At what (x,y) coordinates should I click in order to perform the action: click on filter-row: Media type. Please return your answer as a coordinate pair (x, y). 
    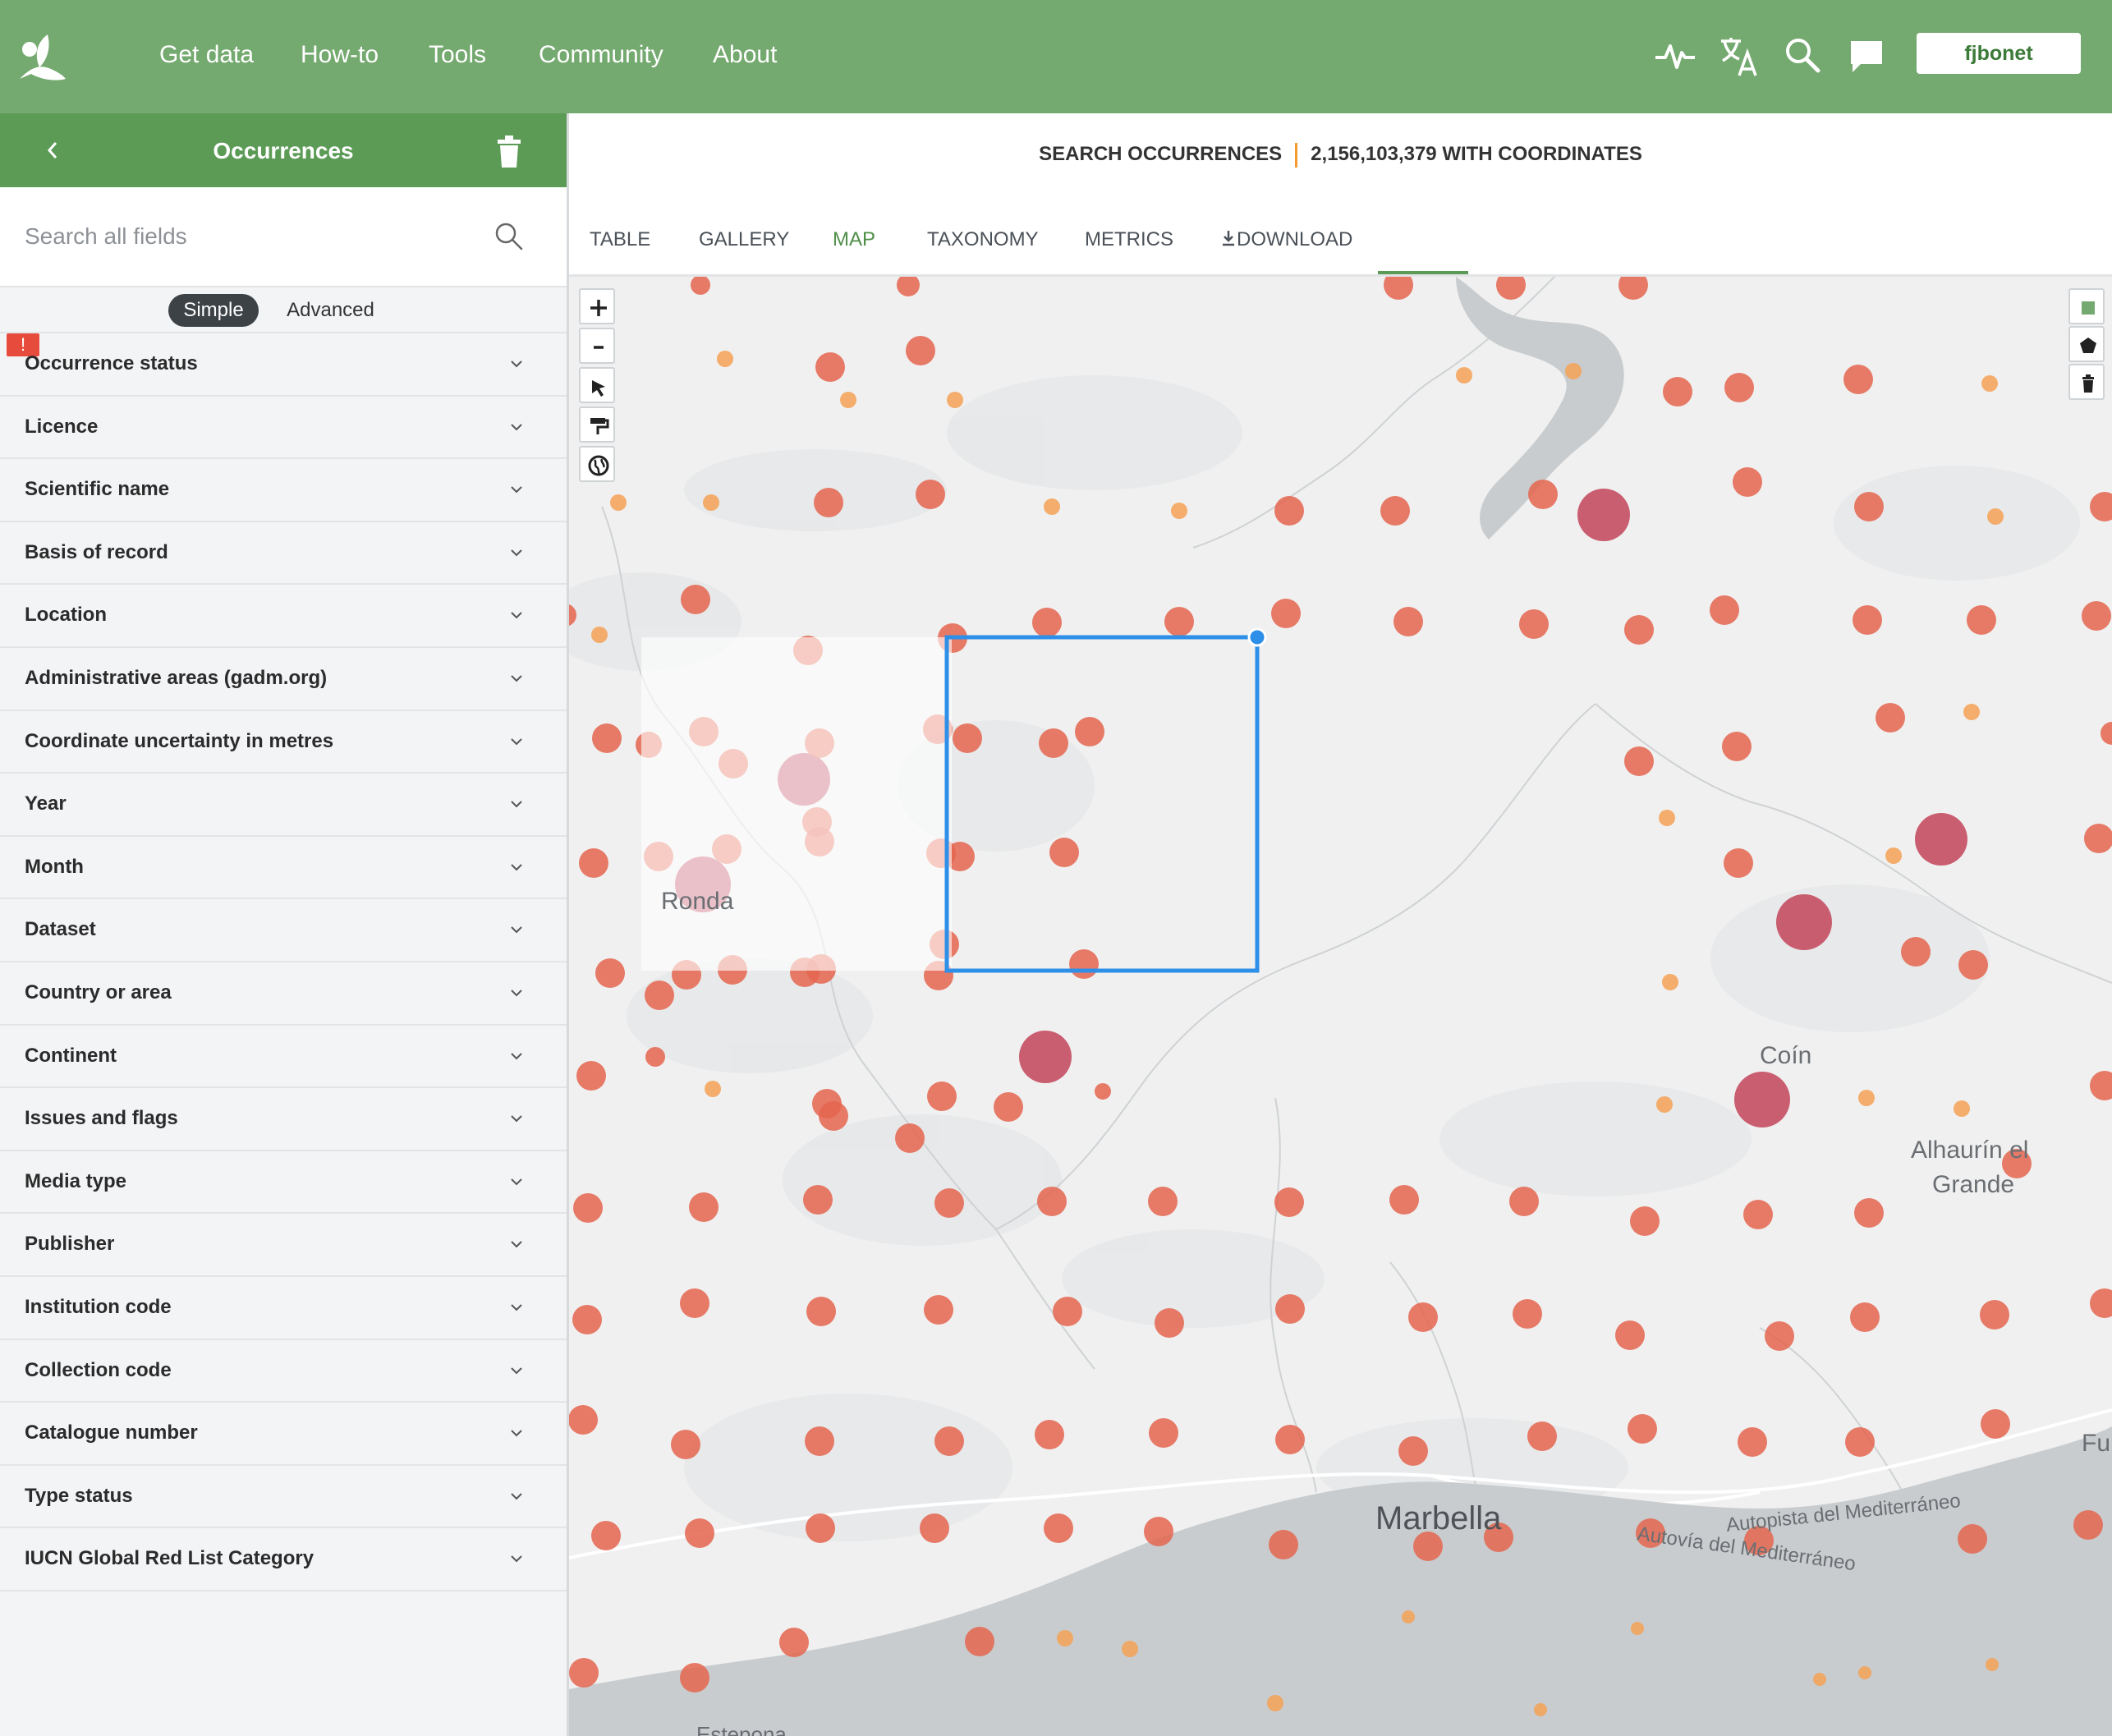
    Looking at the image, I should click on (283, 1183).